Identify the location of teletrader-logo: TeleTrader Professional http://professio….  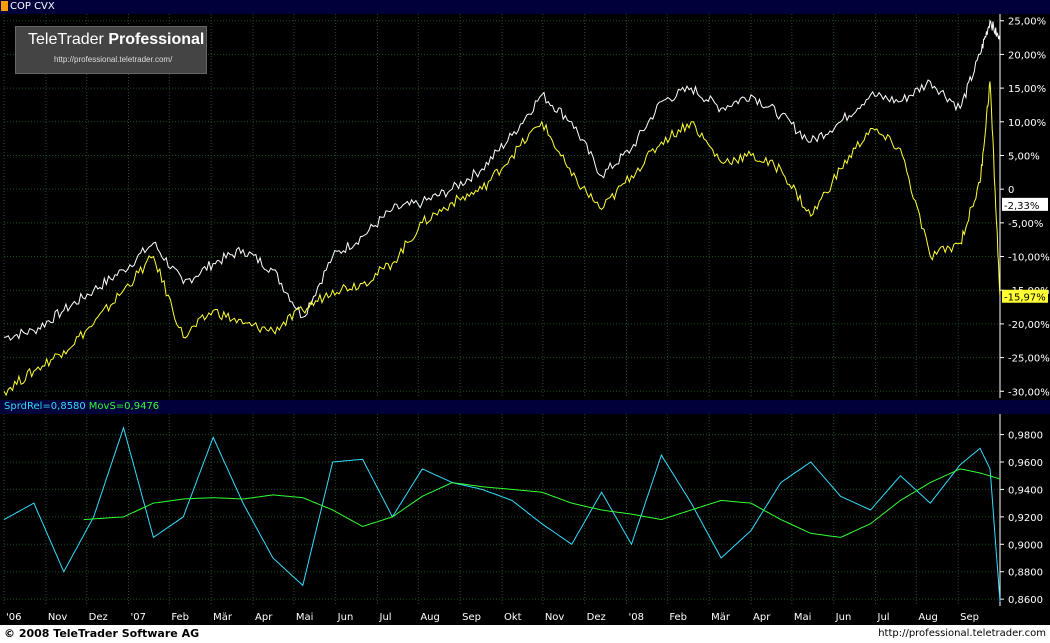
(111, 50).